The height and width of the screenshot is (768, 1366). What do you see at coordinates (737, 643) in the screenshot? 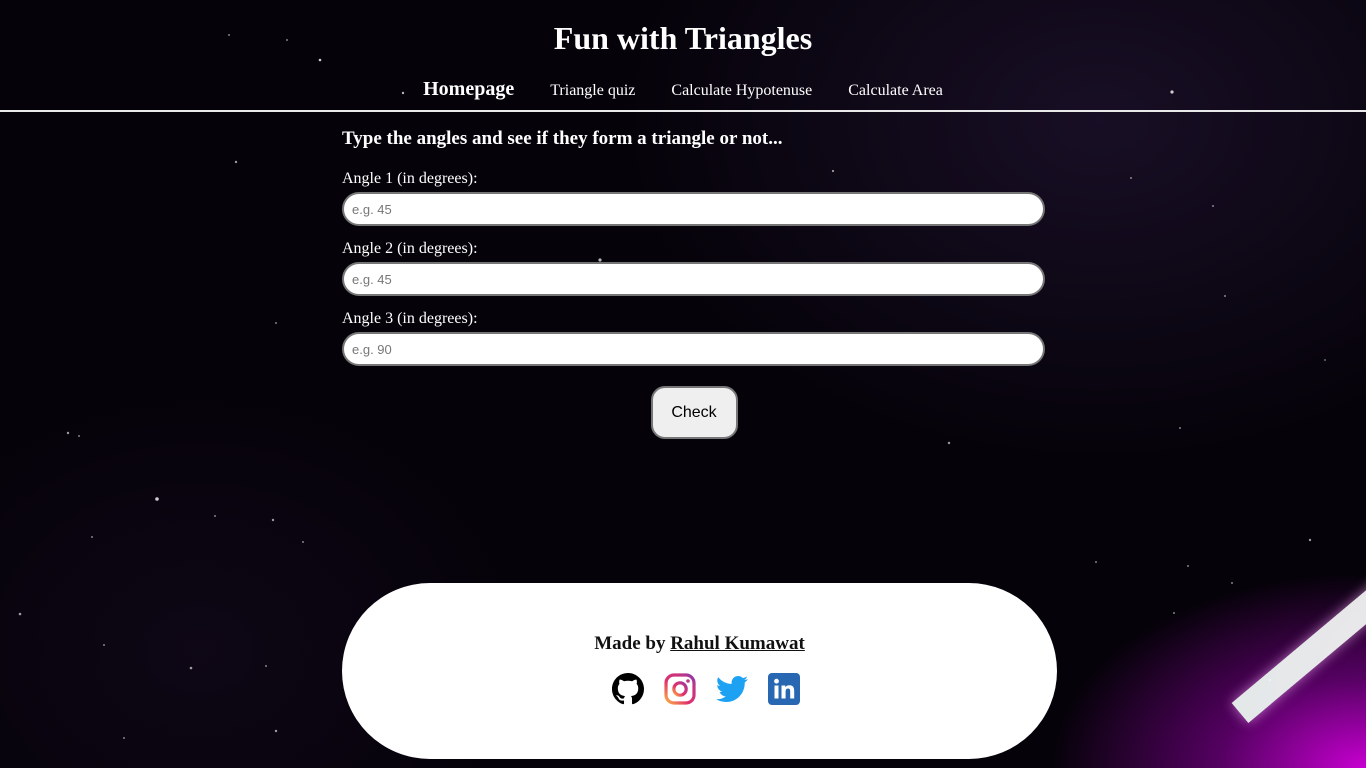
I see `author-link: Rahul Kumawat` at bounding box center [737, 643].